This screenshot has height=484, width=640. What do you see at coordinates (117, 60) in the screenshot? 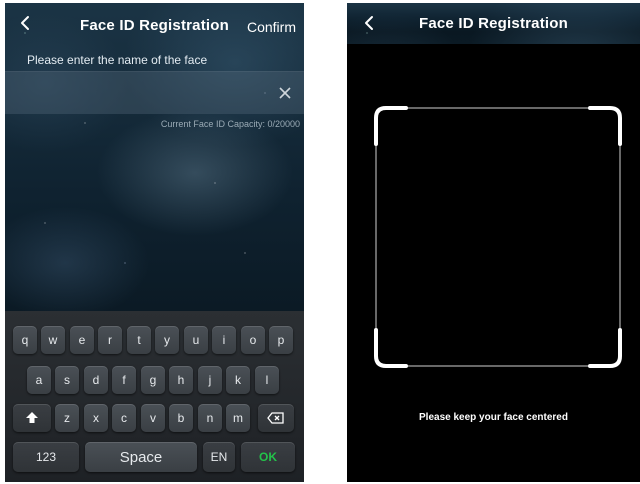
I see `name-prompt: Please enter the name of the face` at bounding box center [117, 60].